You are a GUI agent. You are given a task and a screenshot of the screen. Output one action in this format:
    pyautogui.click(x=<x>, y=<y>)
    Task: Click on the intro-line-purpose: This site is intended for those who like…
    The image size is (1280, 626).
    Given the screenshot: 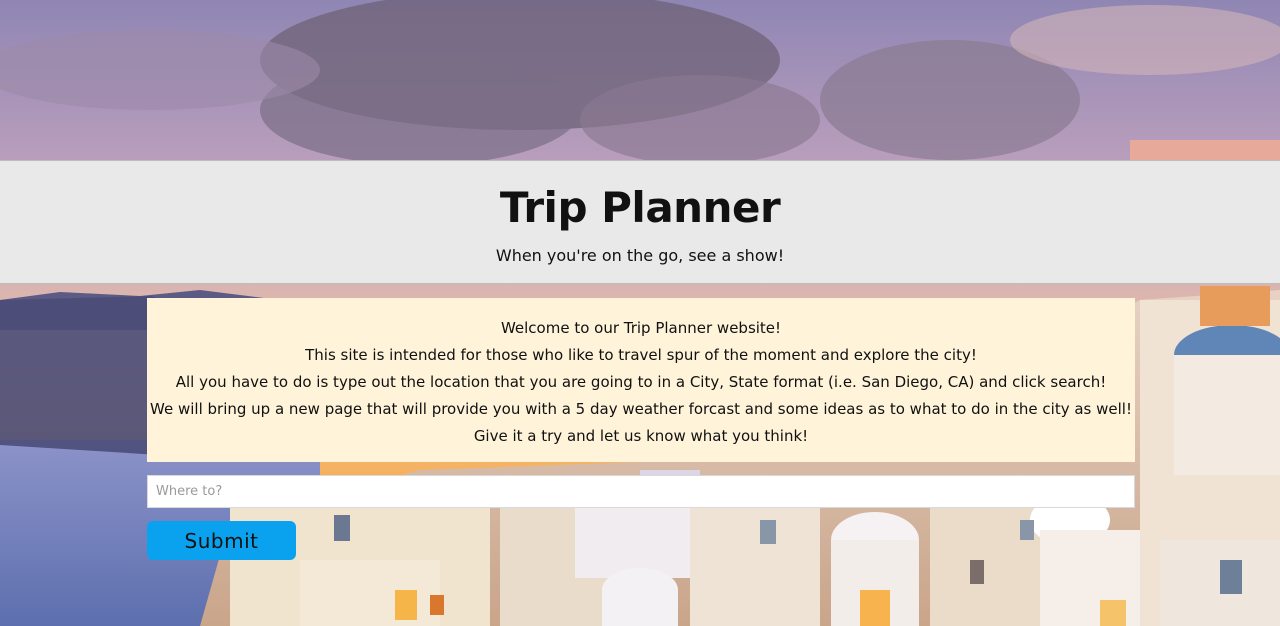 What is the action you would take?
    pyautogui.click(x=641, y=355)
    